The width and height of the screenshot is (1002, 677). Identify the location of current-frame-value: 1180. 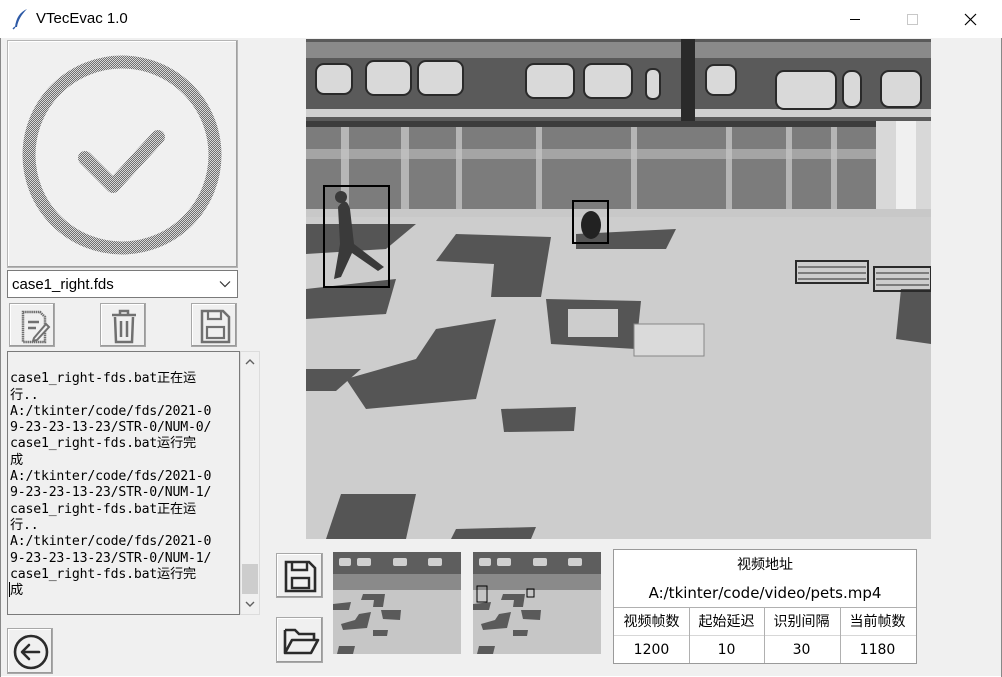
(877, 650).